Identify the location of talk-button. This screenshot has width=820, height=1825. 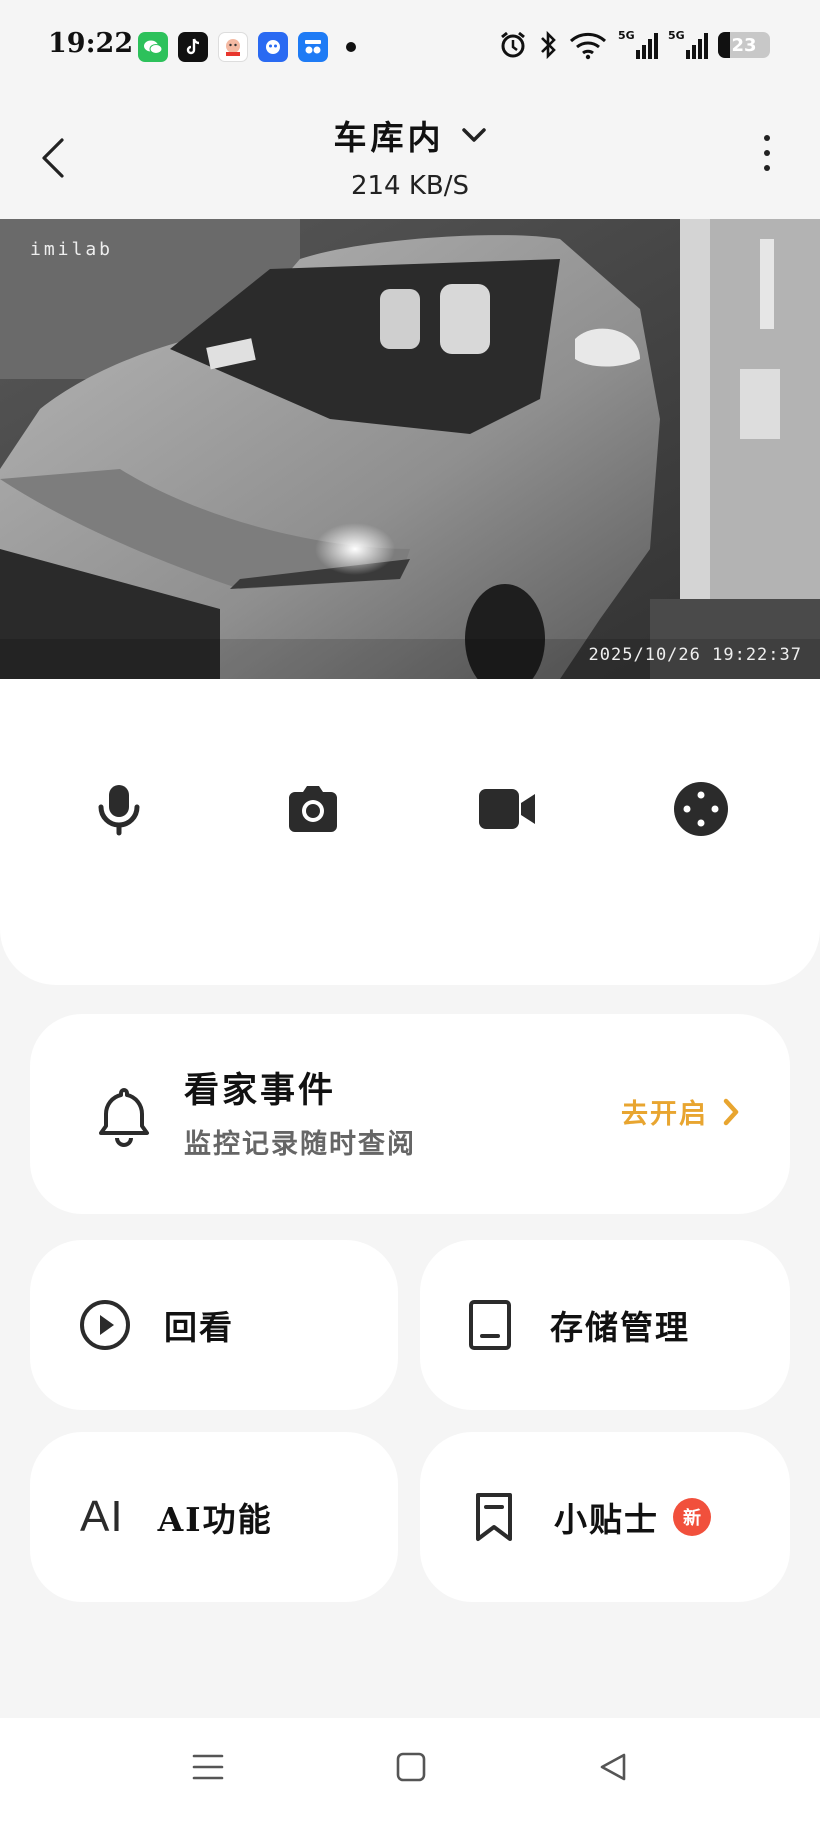
(119, 809).